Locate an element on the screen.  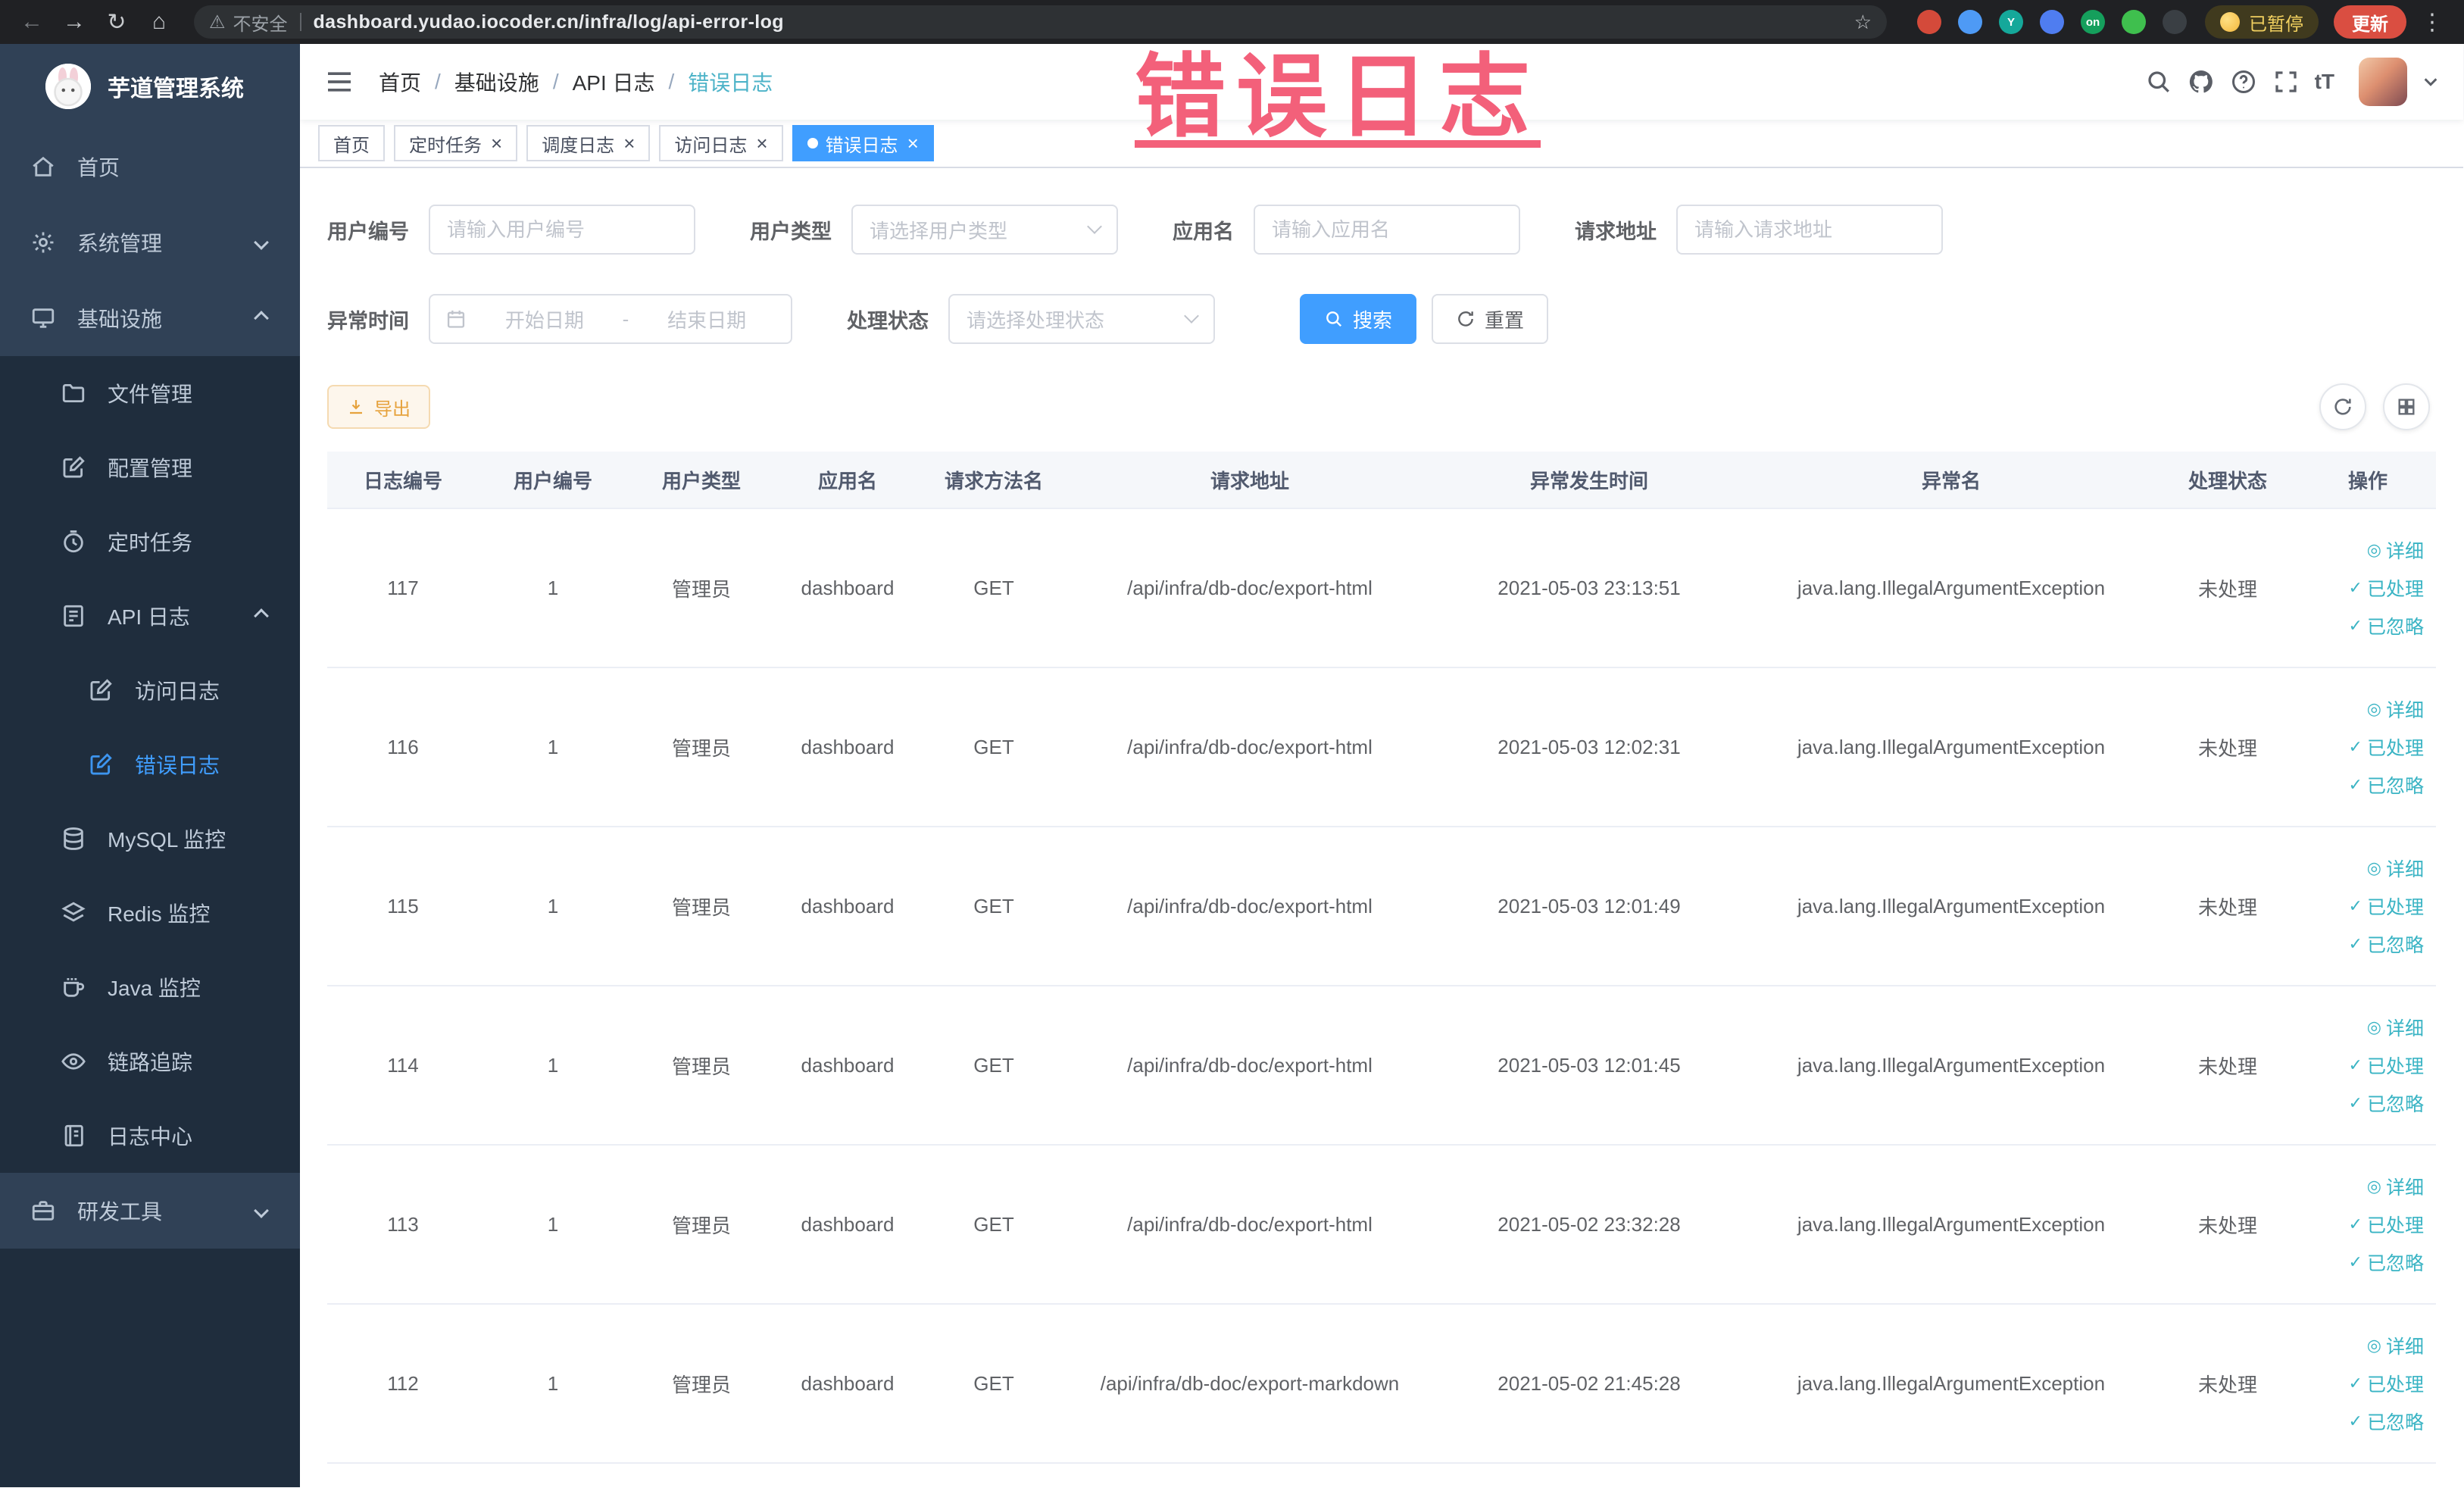
user-type-select: 请选择用户类型 is located at coordinates (984, 230).